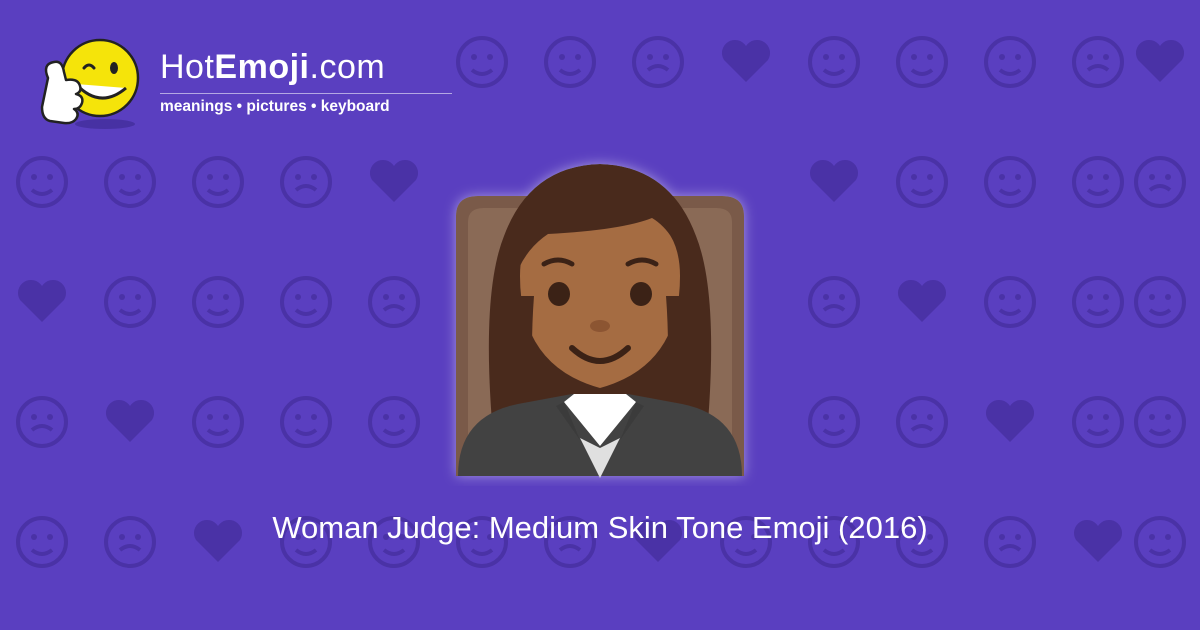 The height and width of the screenshot is (630, 1200). Describe the element at coordinates (90, 83) in the screenshot. I see `thumbs-up-wink-smiley-icon` at that location.